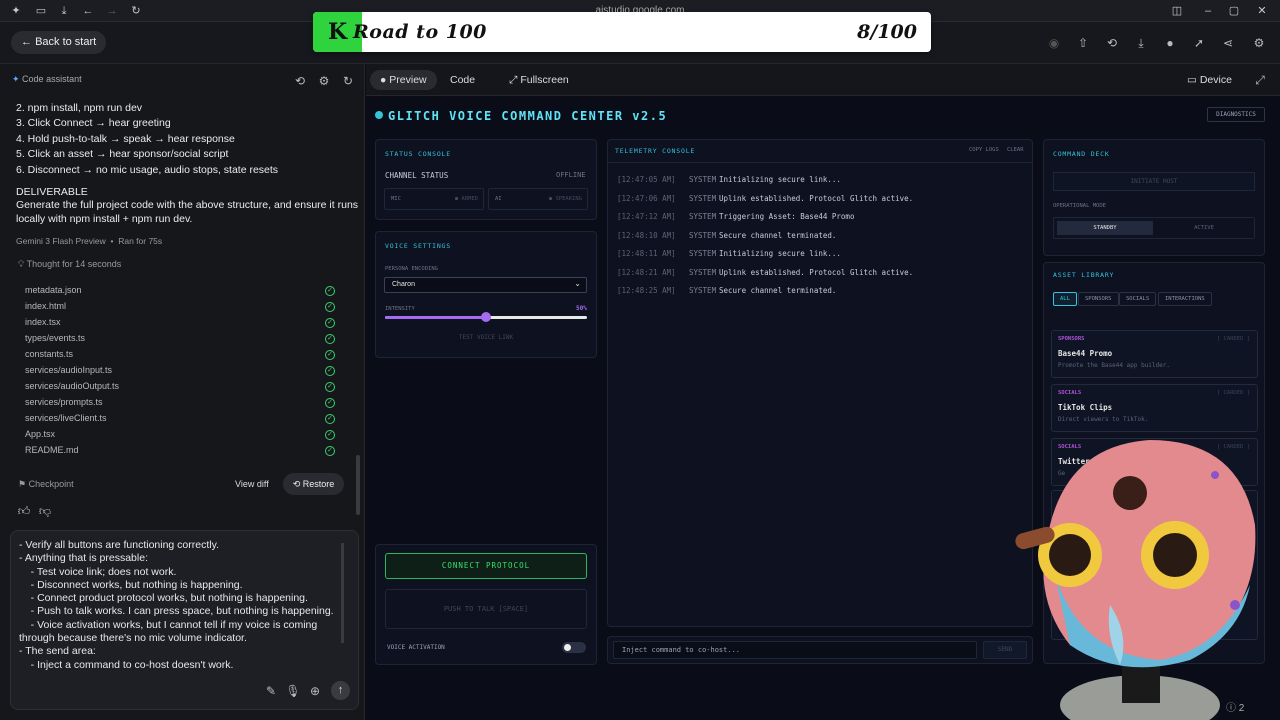 The width and height of the screenshot is (1280, 720). I want to click on test-voice-link-button: TEST VOICE LINK, so click(486, 337).